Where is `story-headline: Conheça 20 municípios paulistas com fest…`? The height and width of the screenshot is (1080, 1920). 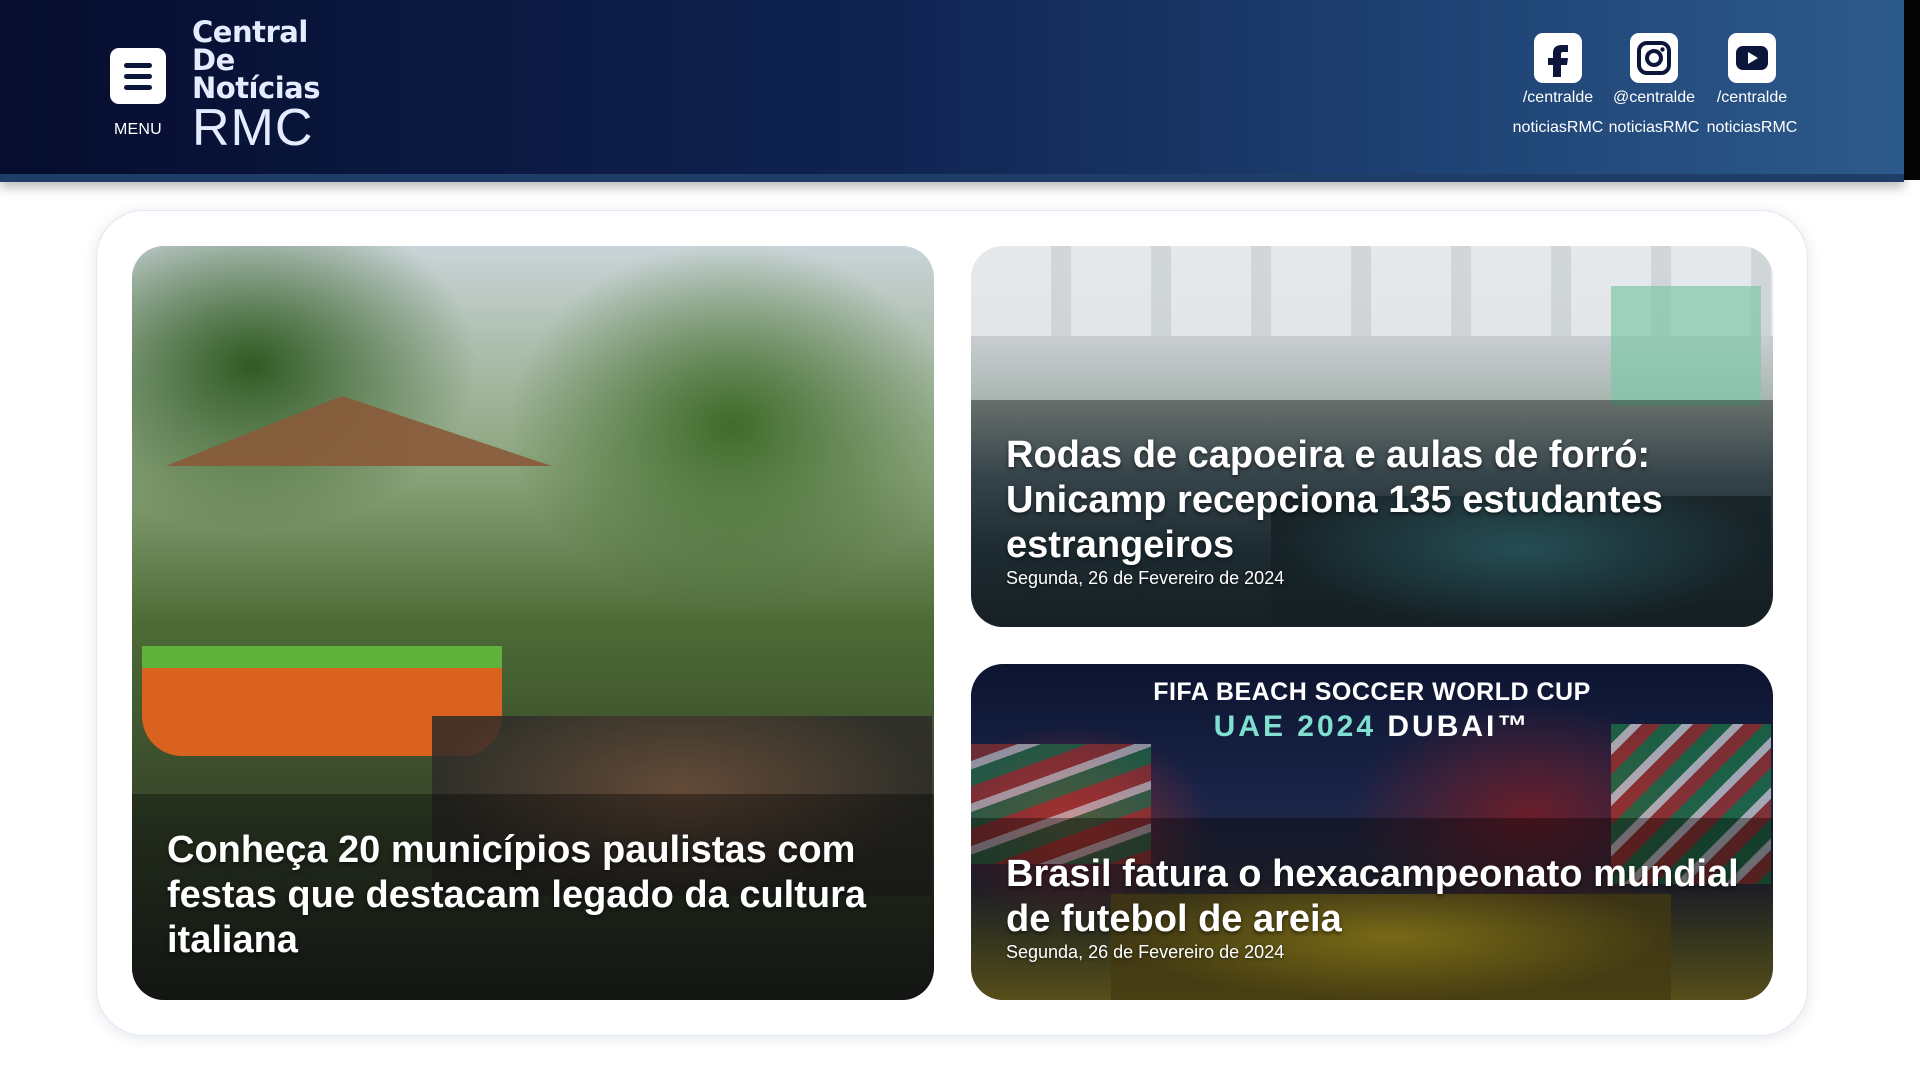 story-headline: Conheça 20 municípios paulistas com fest… is located at coordinates (537, 895).